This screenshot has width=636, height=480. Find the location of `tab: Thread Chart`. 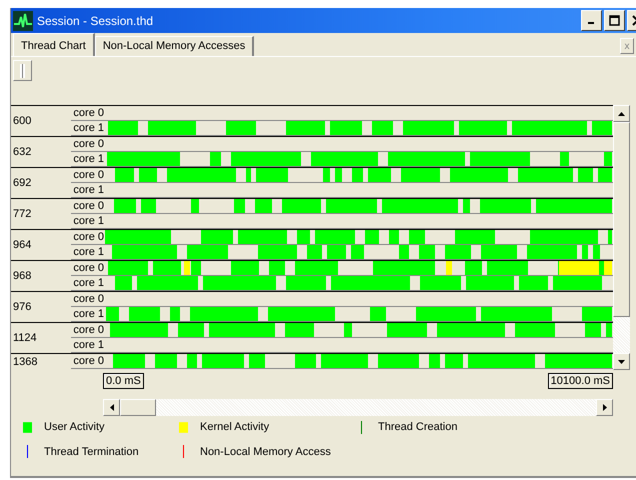

tab: Thread Chart is located at coordinates (54, 44).